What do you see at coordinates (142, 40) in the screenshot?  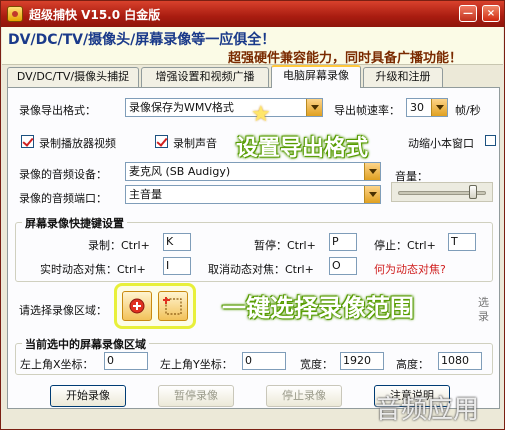 I see `banner-slogan-1: DV/DC/TV/摄像头/屏幕录像等一应俱全！` at bounding box center [142, 40].